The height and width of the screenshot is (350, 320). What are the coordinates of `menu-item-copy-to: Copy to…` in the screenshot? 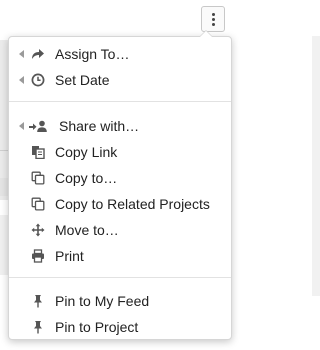 It's located at (120, 178).